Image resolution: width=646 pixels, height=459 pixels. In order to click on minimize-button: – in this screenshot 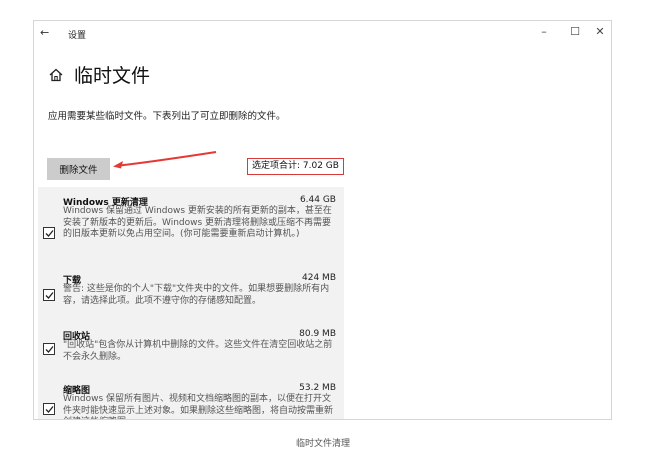, I will do `click(544, 31)`.